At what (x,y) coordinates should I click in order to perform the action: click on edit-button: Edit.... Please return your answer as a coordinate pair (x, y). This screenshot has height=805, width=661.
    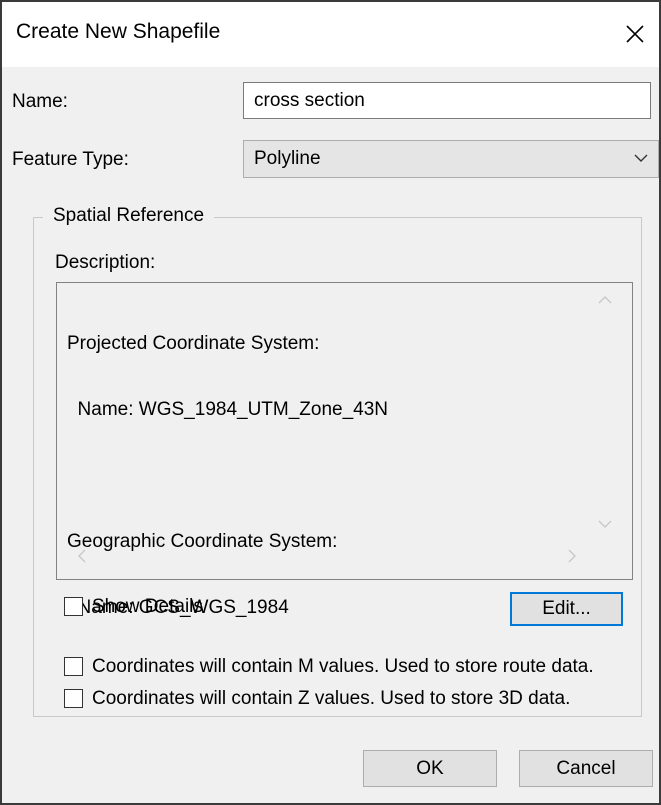
    Looking at the image, I should click on (566, 609).